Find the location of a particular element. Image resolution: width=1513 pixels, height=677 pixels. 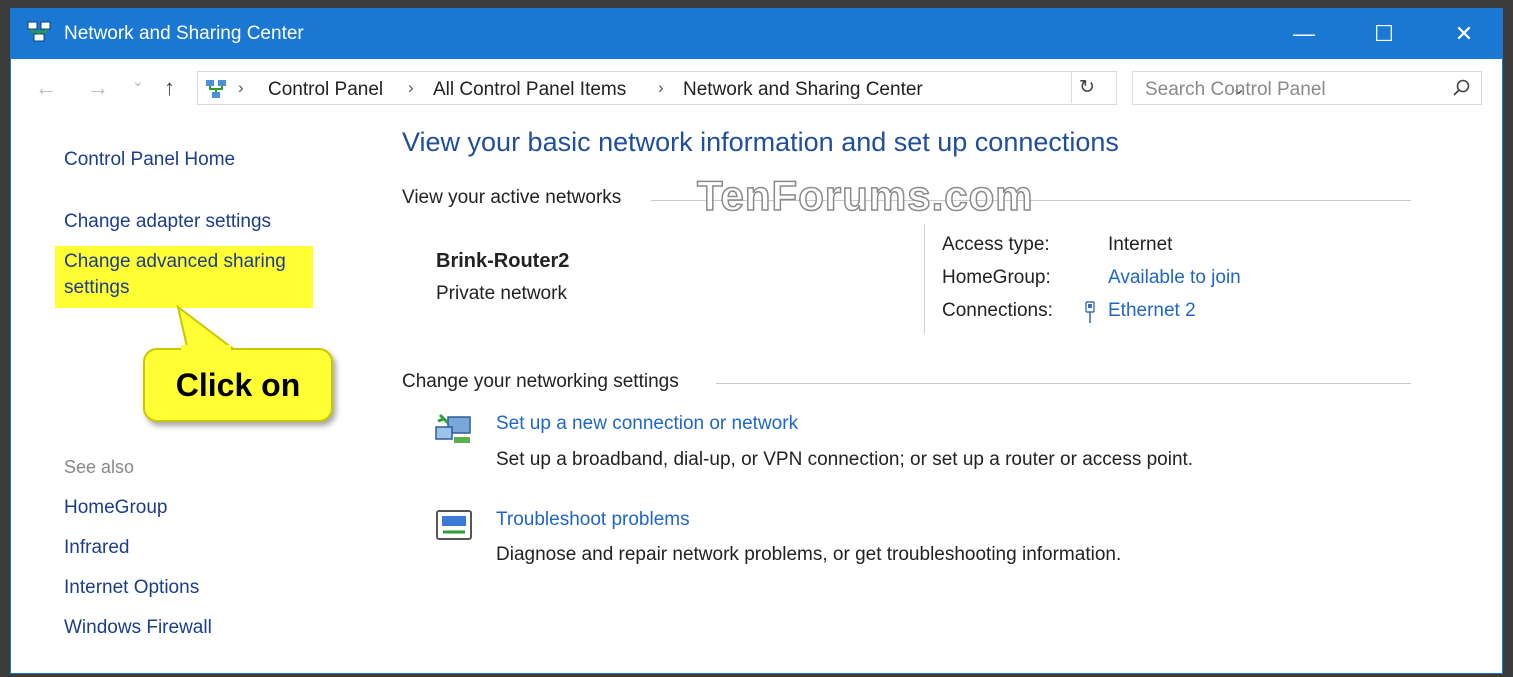

network-info-divider is located at coordinates (924, 279).